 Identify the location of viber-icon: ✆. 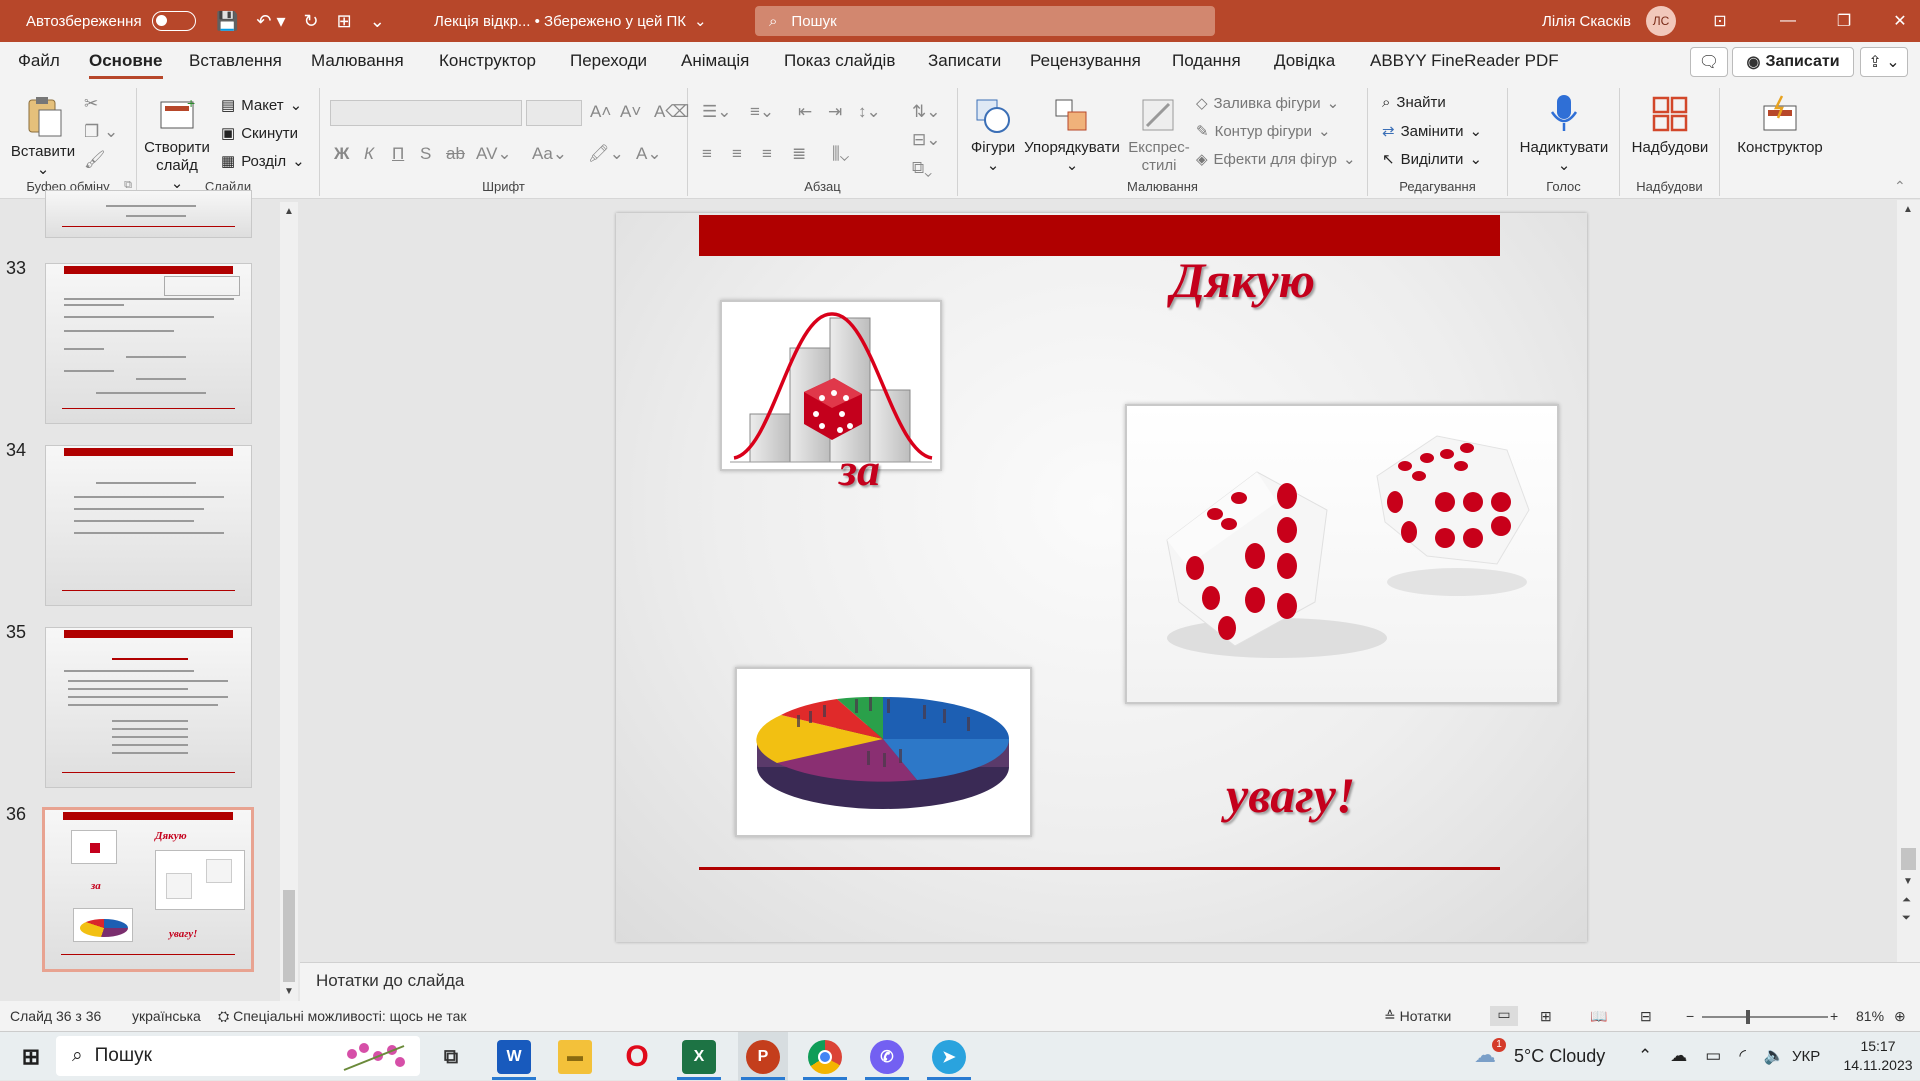
(887, 1057).